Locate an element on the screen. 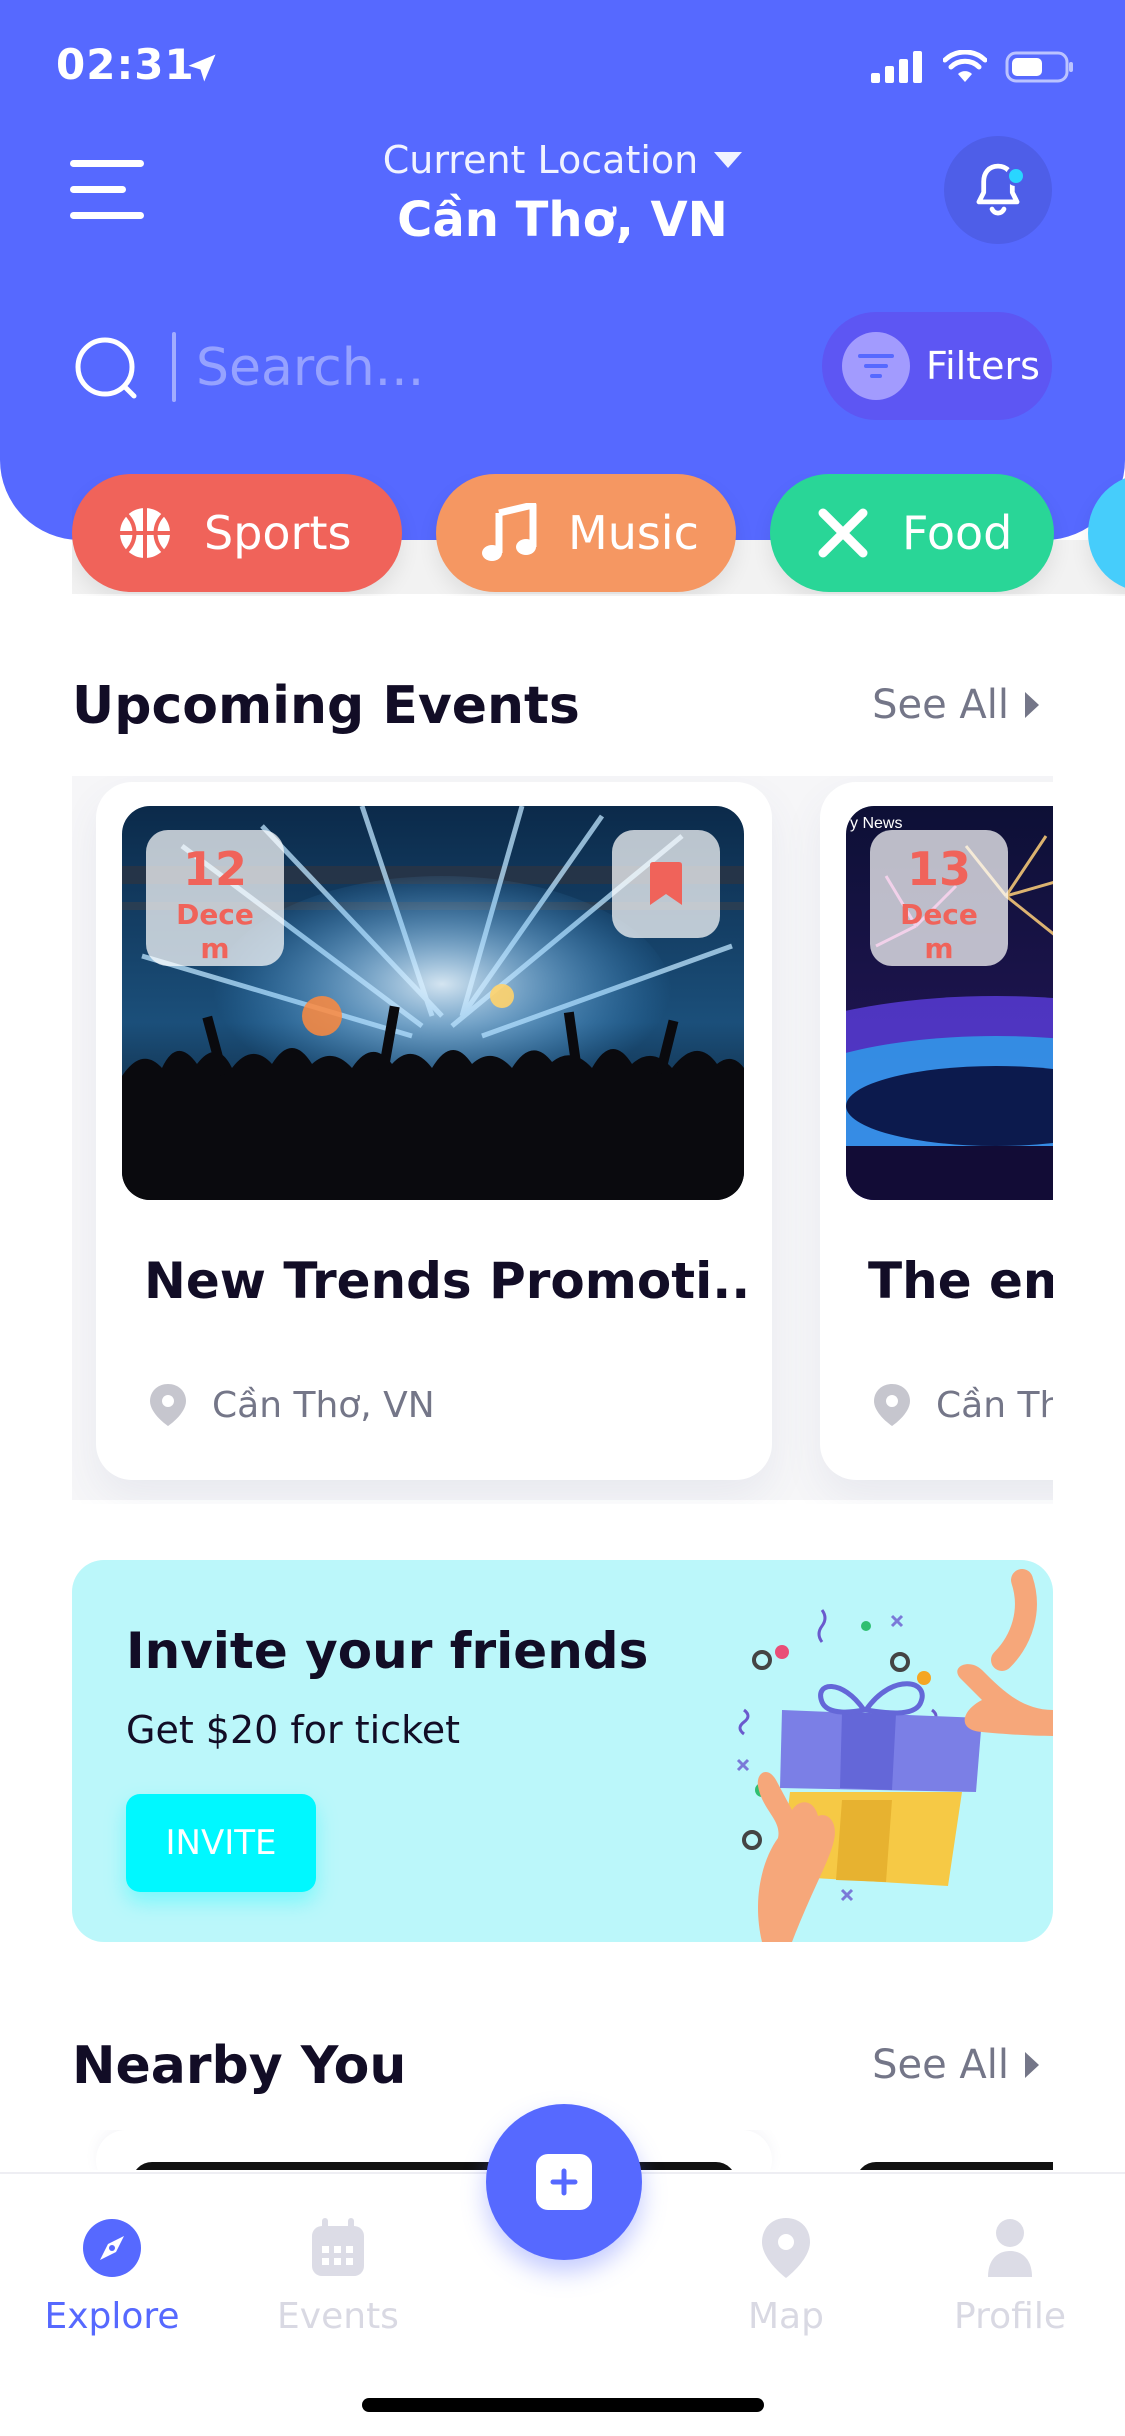 The width and height of the screenshot is (1125, 2436). status-time: 02:31 is located at coordinates (125, 64).